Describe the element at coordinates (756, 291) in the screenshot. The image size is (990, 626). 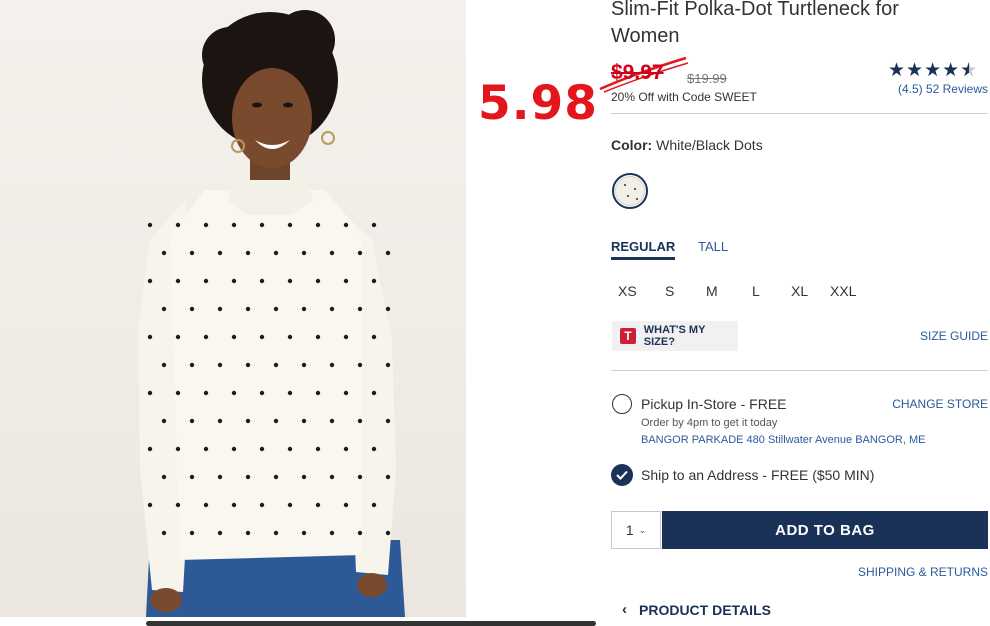
I see `size-option-l: L` at that location.